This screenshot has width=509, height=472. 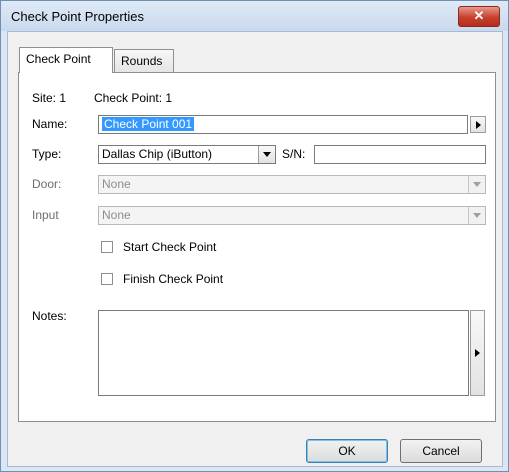 I want to click on door-select-value: None, so click(x=116, y=184).